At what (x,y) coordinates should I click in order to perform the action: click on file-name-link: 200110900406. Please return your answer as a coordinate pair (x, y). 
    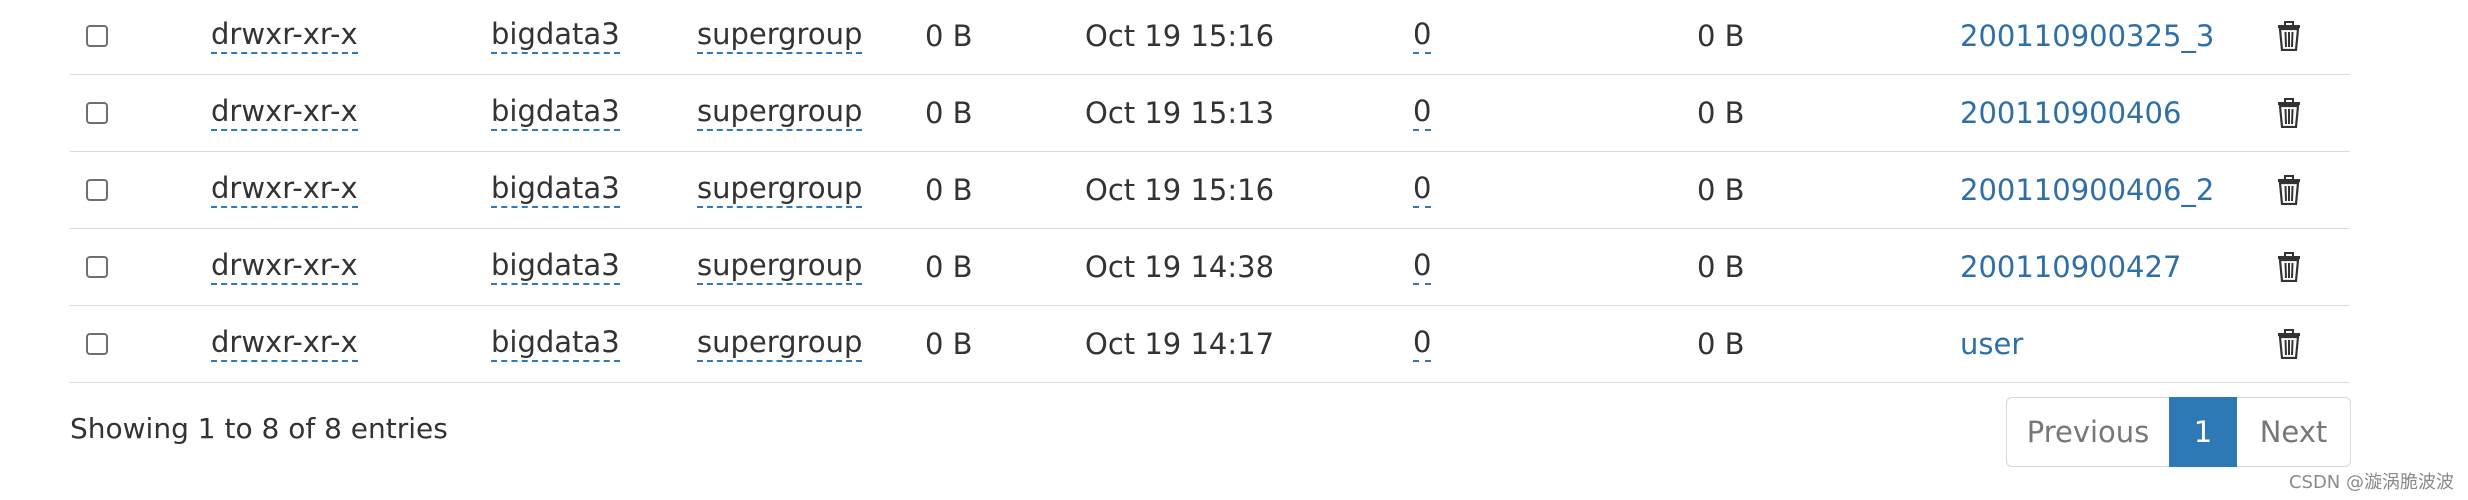
    Looking at the image, I should click on (2070, 113).